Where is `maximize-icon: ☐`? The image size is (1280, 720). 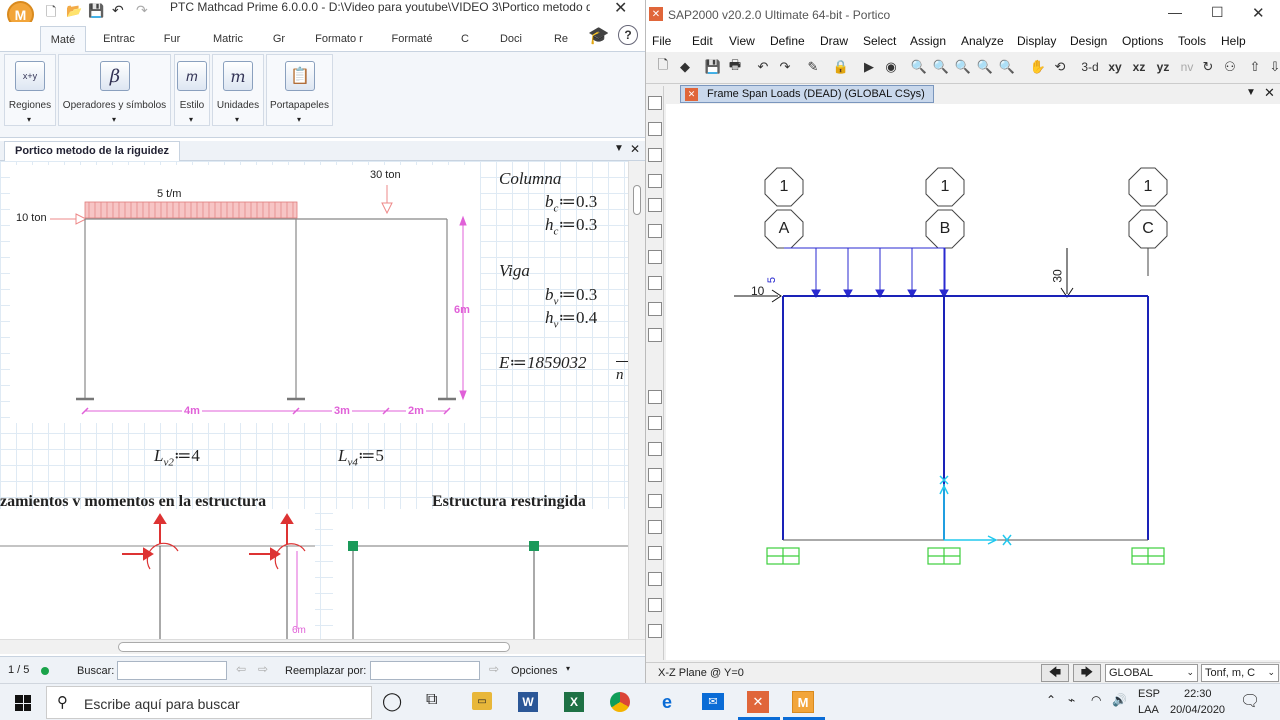
maximize-icon: ☐ is located at coordinates (1217, 12).